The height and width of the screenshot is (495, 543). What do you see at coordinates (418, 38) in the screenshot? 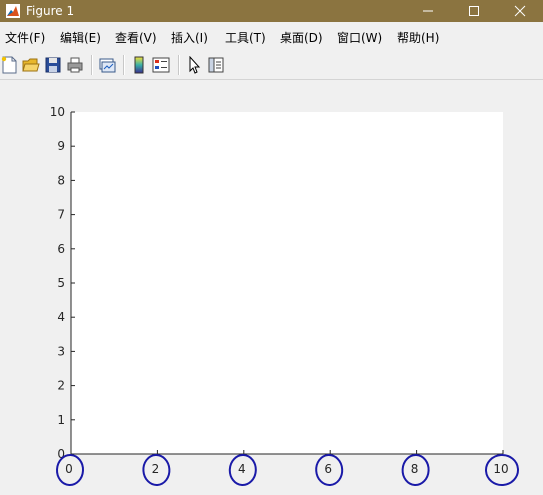
I see `menu-help: 帮助(H)` at bounding box center [418, 38].